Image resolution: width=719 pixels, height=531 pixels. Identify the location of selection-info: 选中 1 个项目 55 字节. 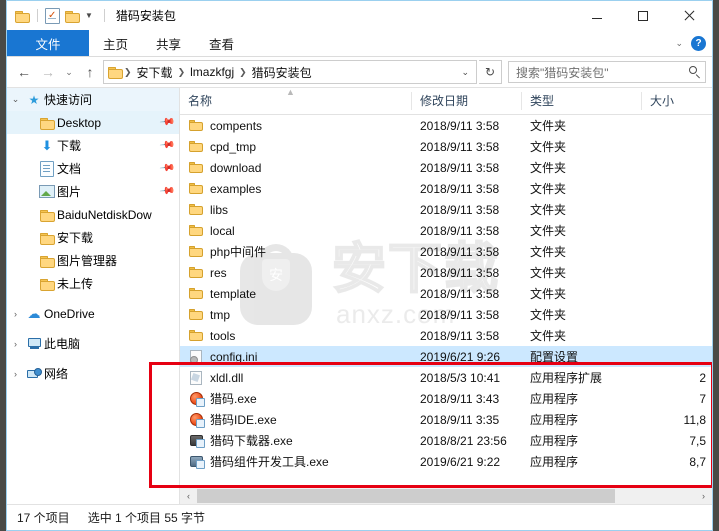
(146, 518).